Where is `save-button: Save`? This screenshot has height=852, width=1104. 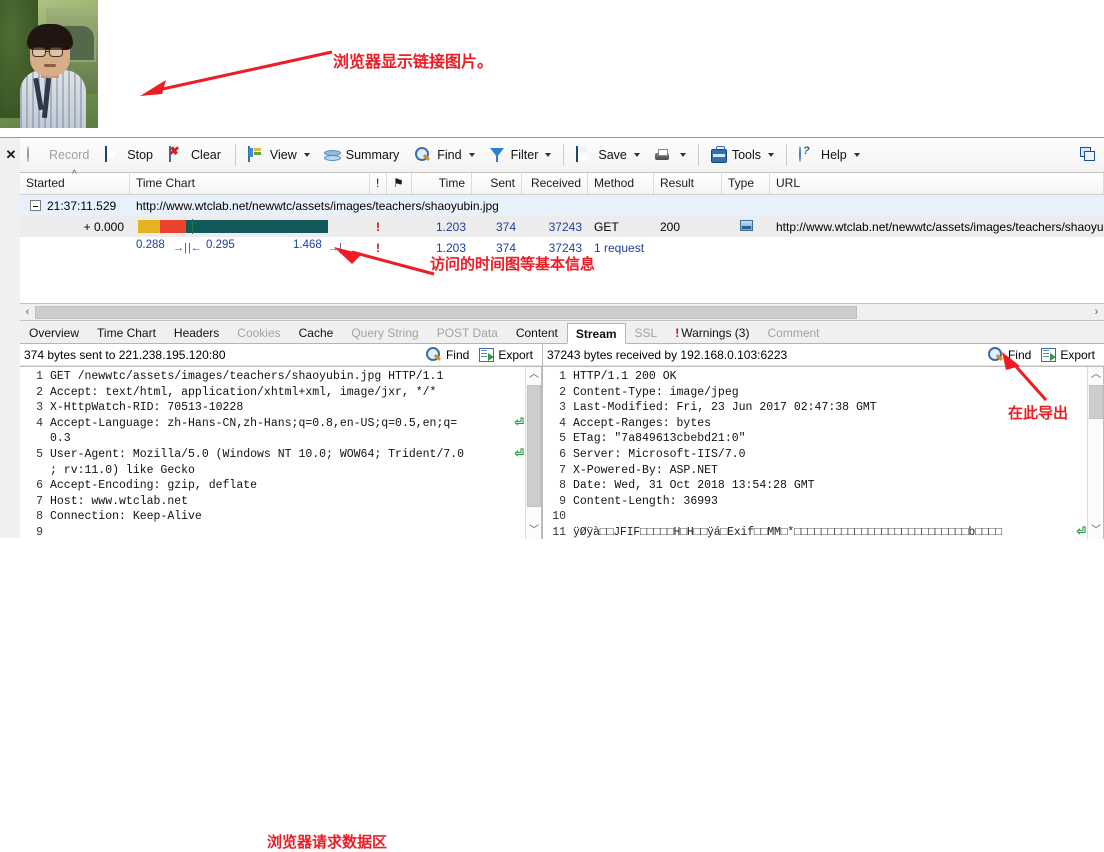
save-button: Save is located at coordinates (608, 155).